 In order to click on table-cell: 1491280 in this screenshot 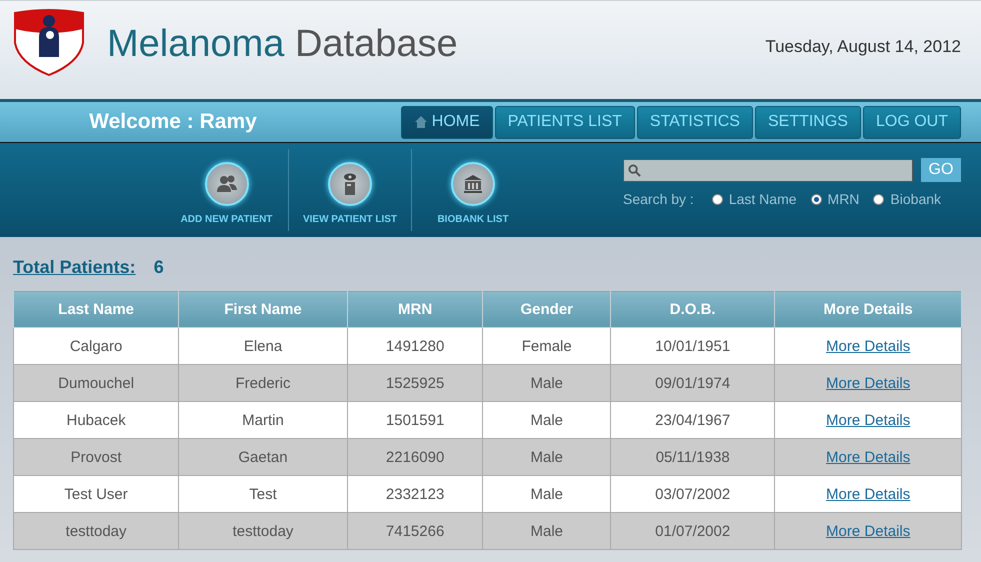, I will do `click(415, 346)`.